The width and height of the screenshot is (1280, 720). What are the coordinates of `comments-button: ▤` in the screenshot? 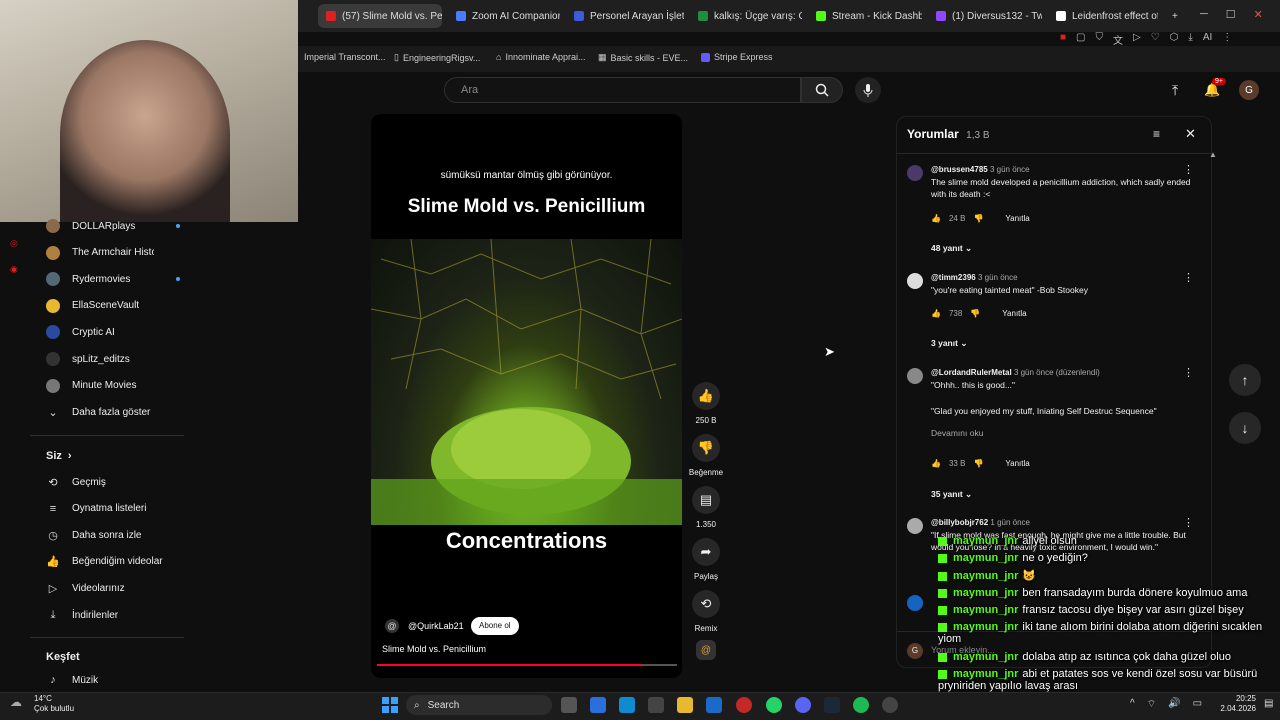 It's located at (706, 500).